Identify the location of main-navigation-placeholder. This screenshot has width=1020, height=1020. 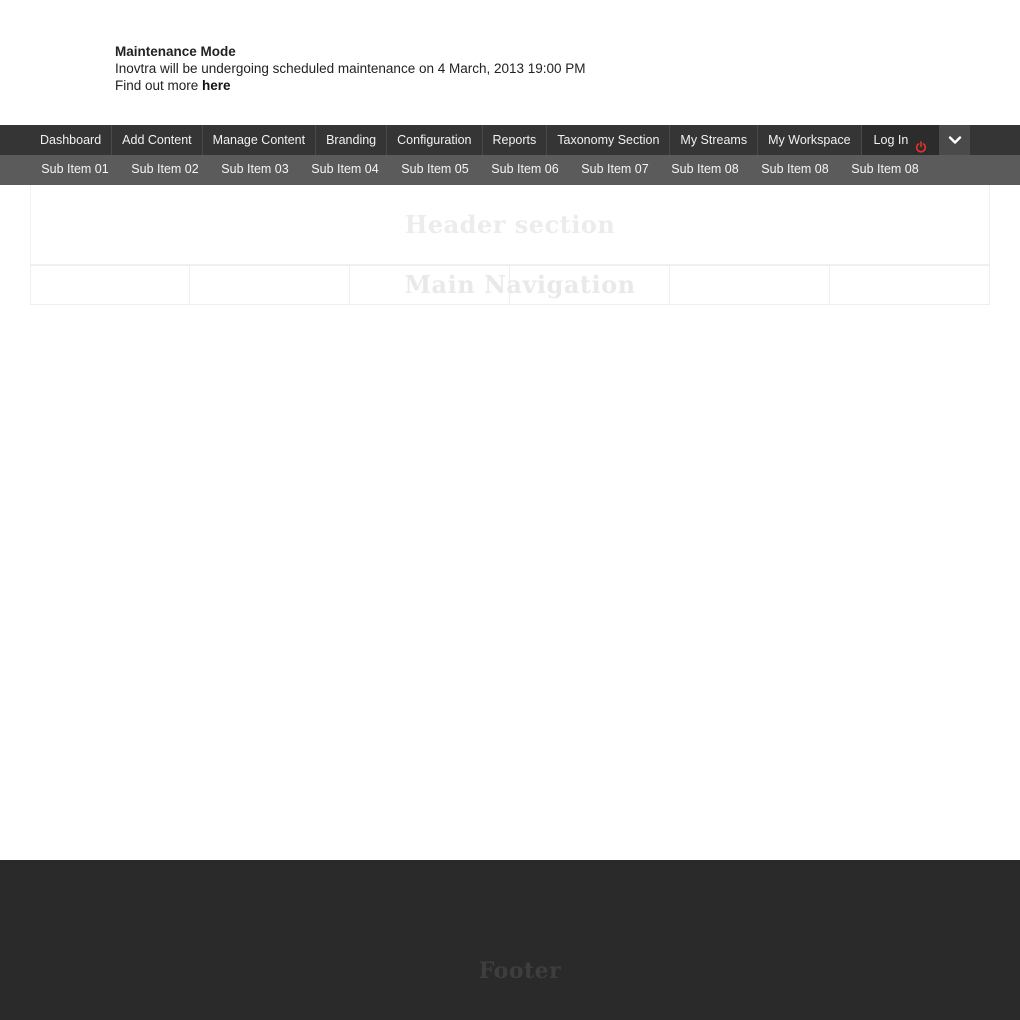
(510, 285).